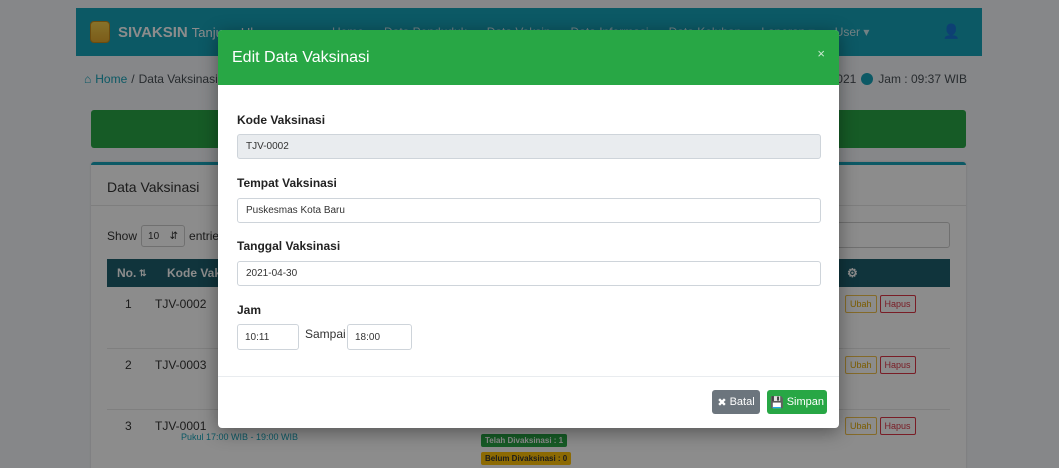  I want to click on jam-start-field: 10:11, so click(268, 337).